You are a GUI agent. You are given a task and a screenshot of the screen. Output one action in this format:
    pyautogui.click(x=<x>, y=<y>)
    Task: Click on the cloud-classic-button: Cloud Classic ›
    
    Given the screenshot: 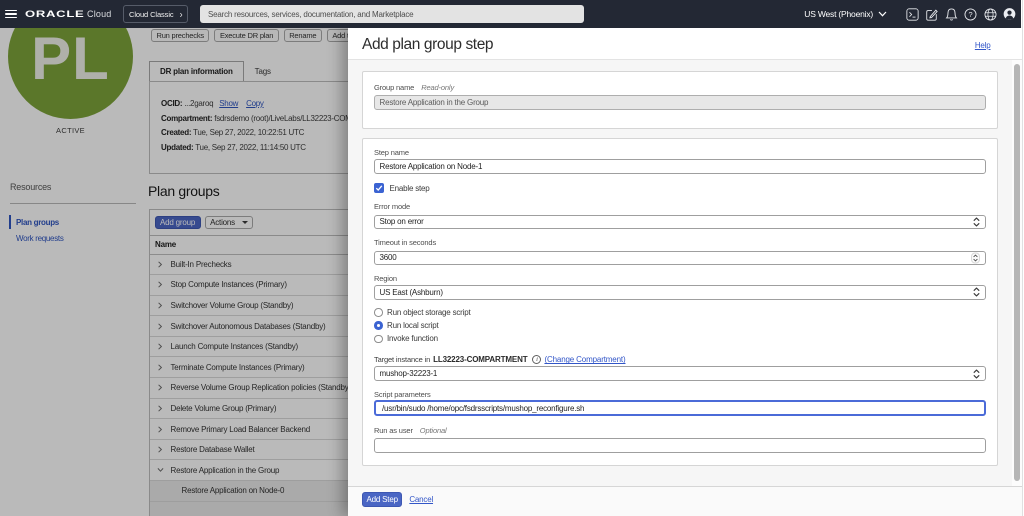 What is the action you would take?
    pyautogui.click(x=156, y=14)
    